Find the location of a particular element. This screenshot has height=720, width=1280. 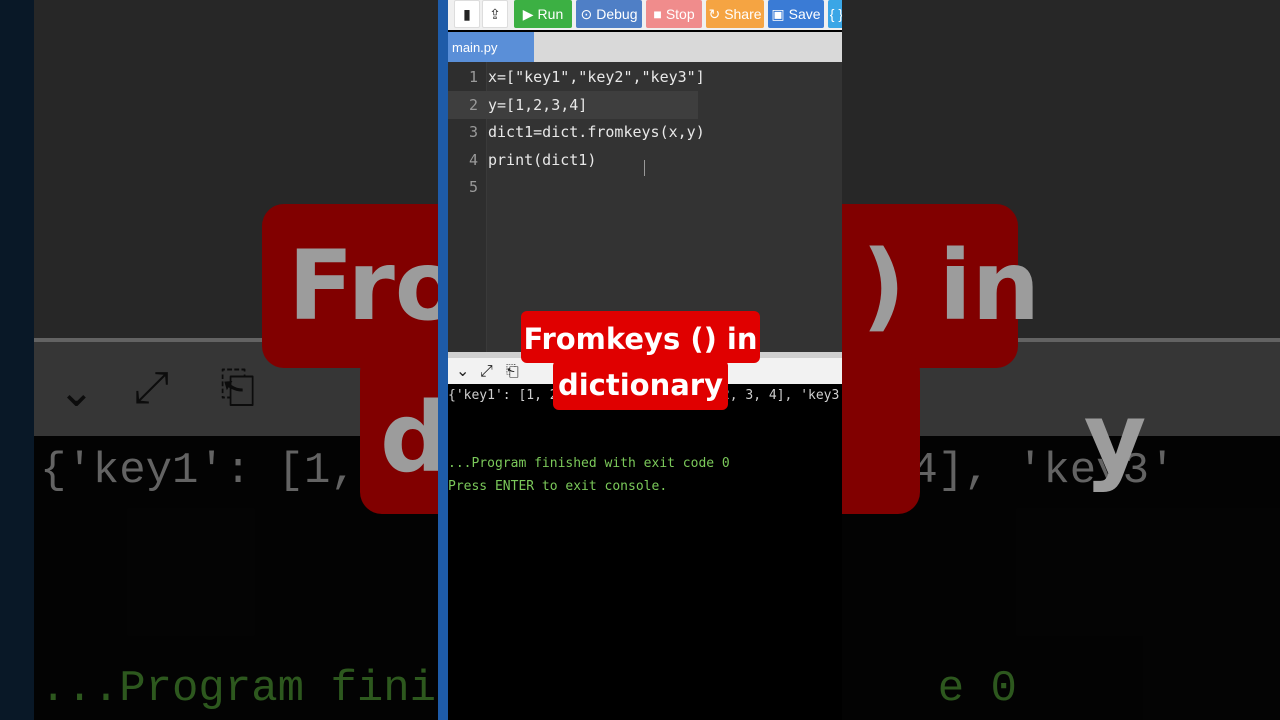

code-line: dict1=dict.fromkeys(x,y) is located at coordinates (596, 132).